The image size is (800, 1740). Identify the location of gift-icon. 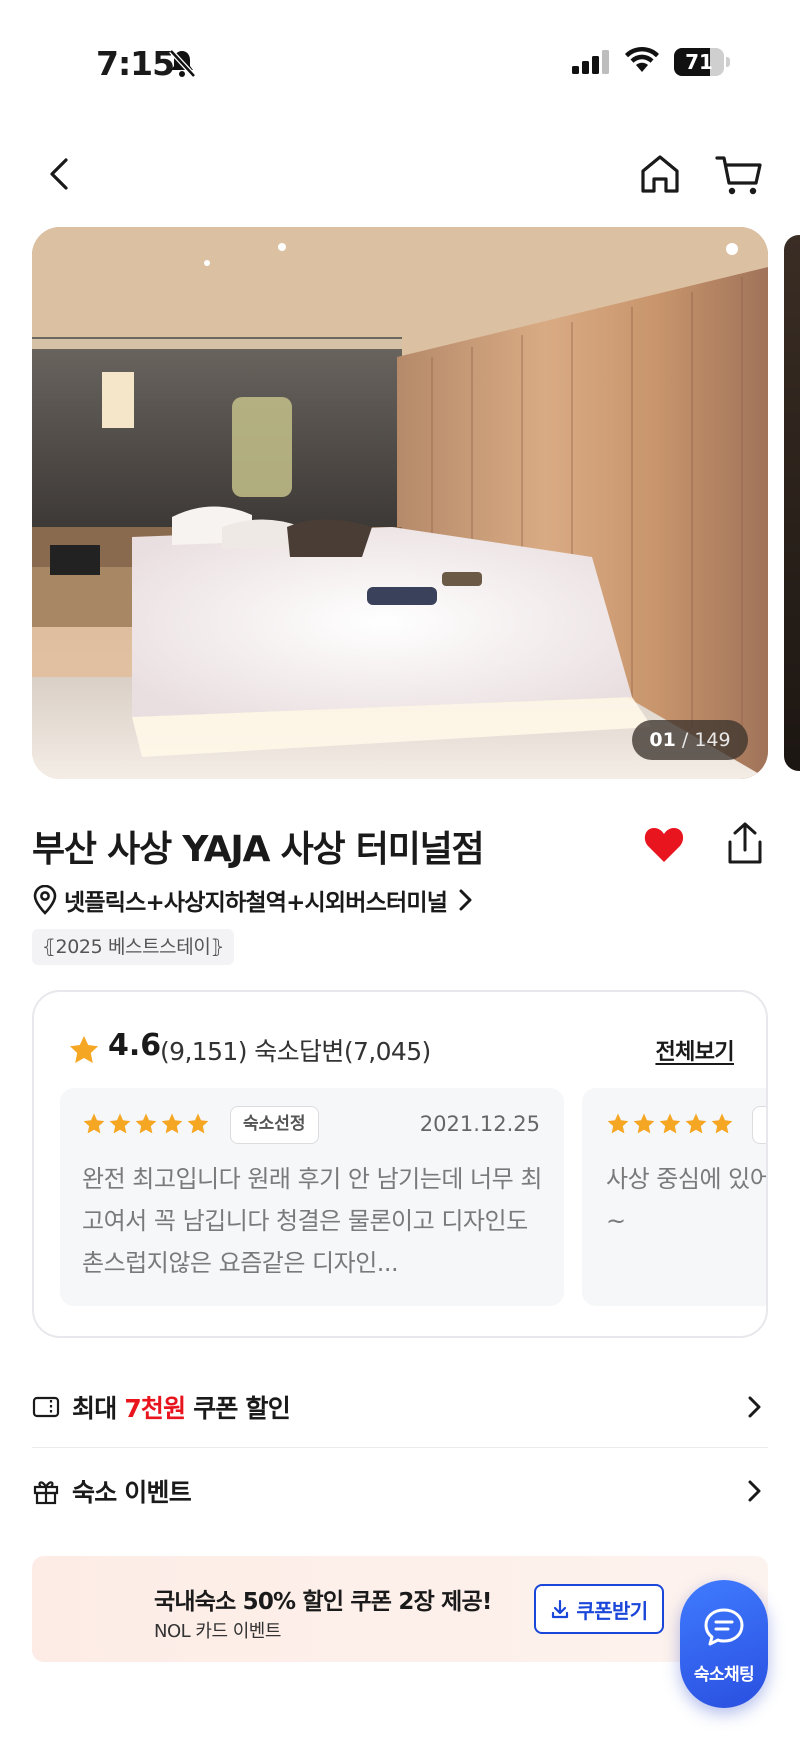
(46, 1493).